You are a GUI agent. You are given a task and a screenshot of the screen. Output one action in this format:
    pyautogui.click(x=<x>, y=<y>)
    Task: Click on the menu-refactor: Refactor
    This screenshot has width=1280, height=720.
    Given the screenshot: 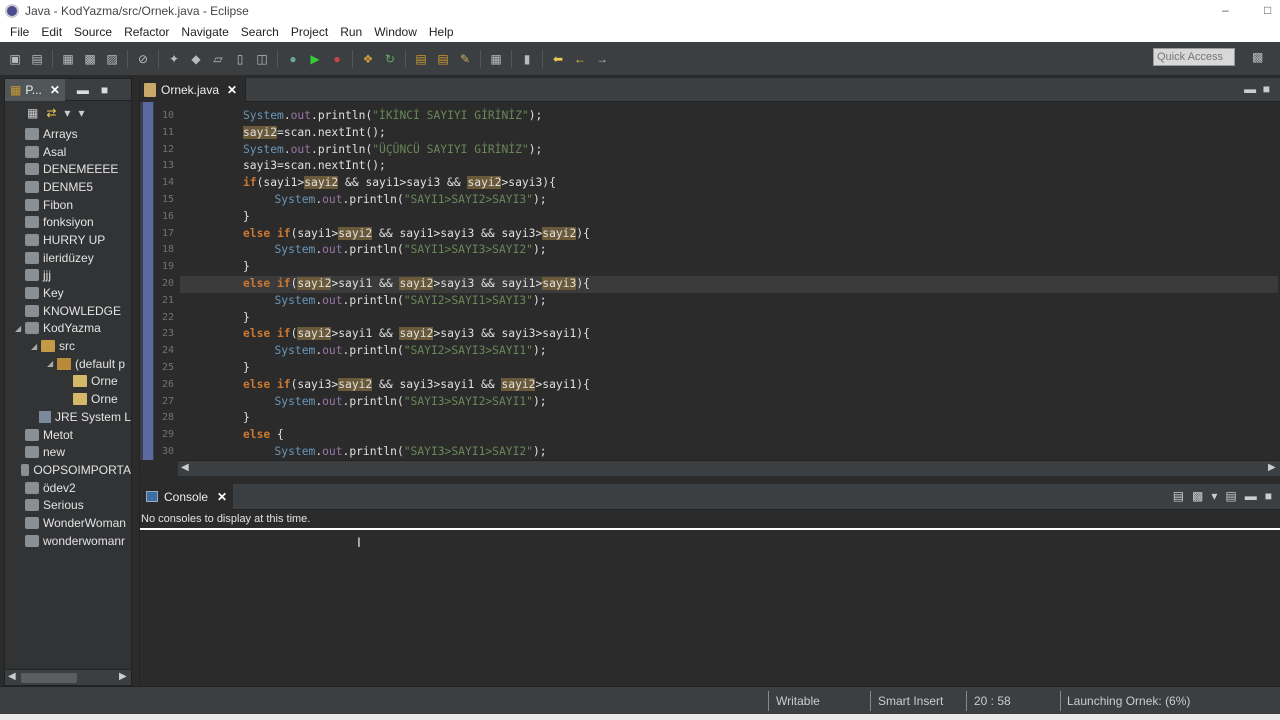 What is the action you would take?
    pyautogui.click(x=146, y=32)
    